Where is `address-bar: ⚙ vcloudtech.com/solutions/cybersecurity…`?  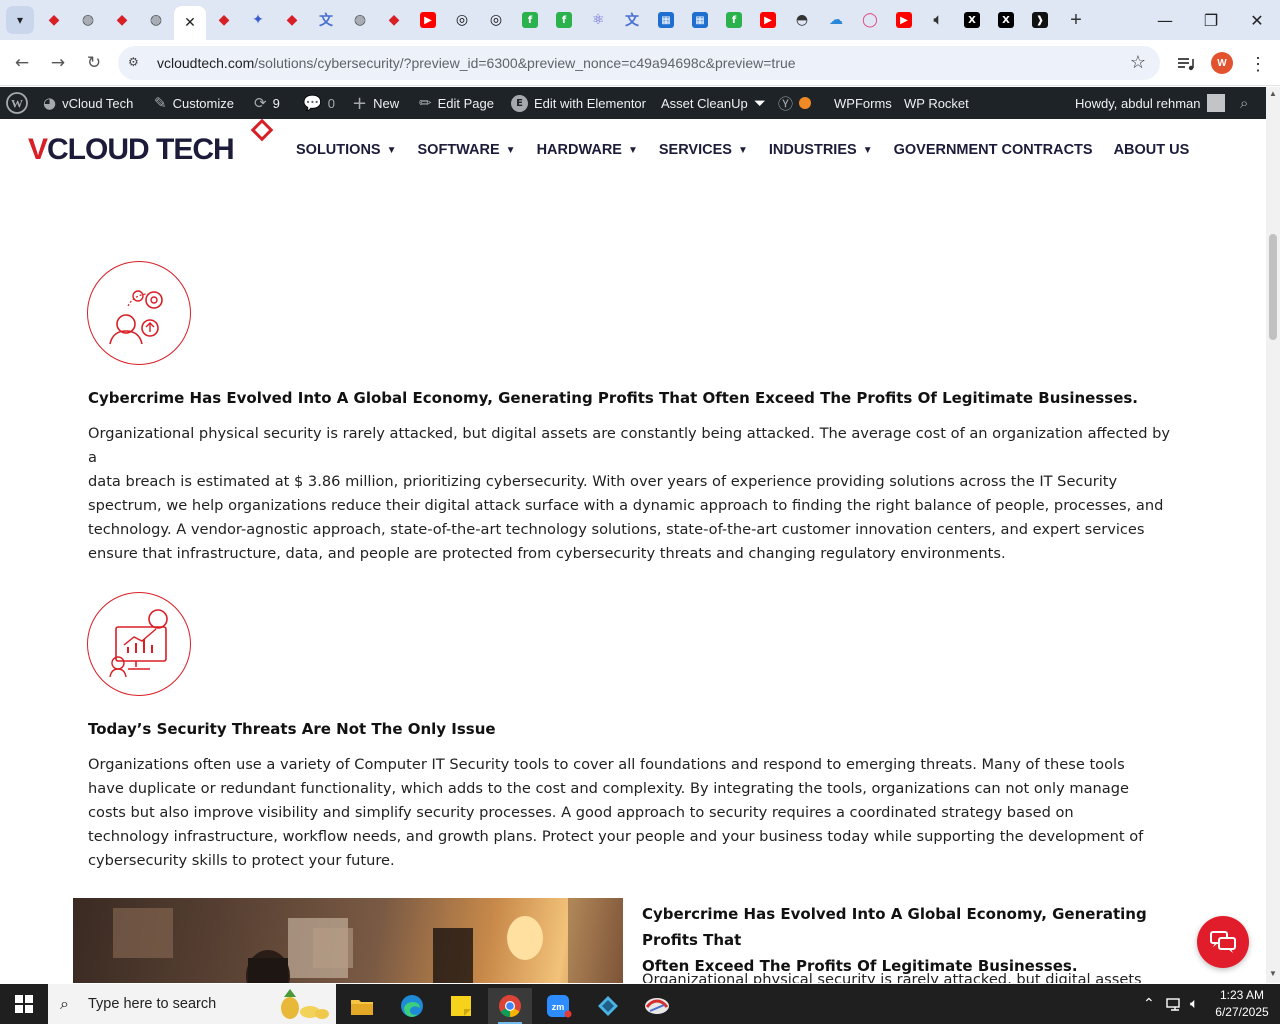
address-bar: ⚙ vcloudtech.com/solutions/cybersecurity… is located at coordinates (639, 63).